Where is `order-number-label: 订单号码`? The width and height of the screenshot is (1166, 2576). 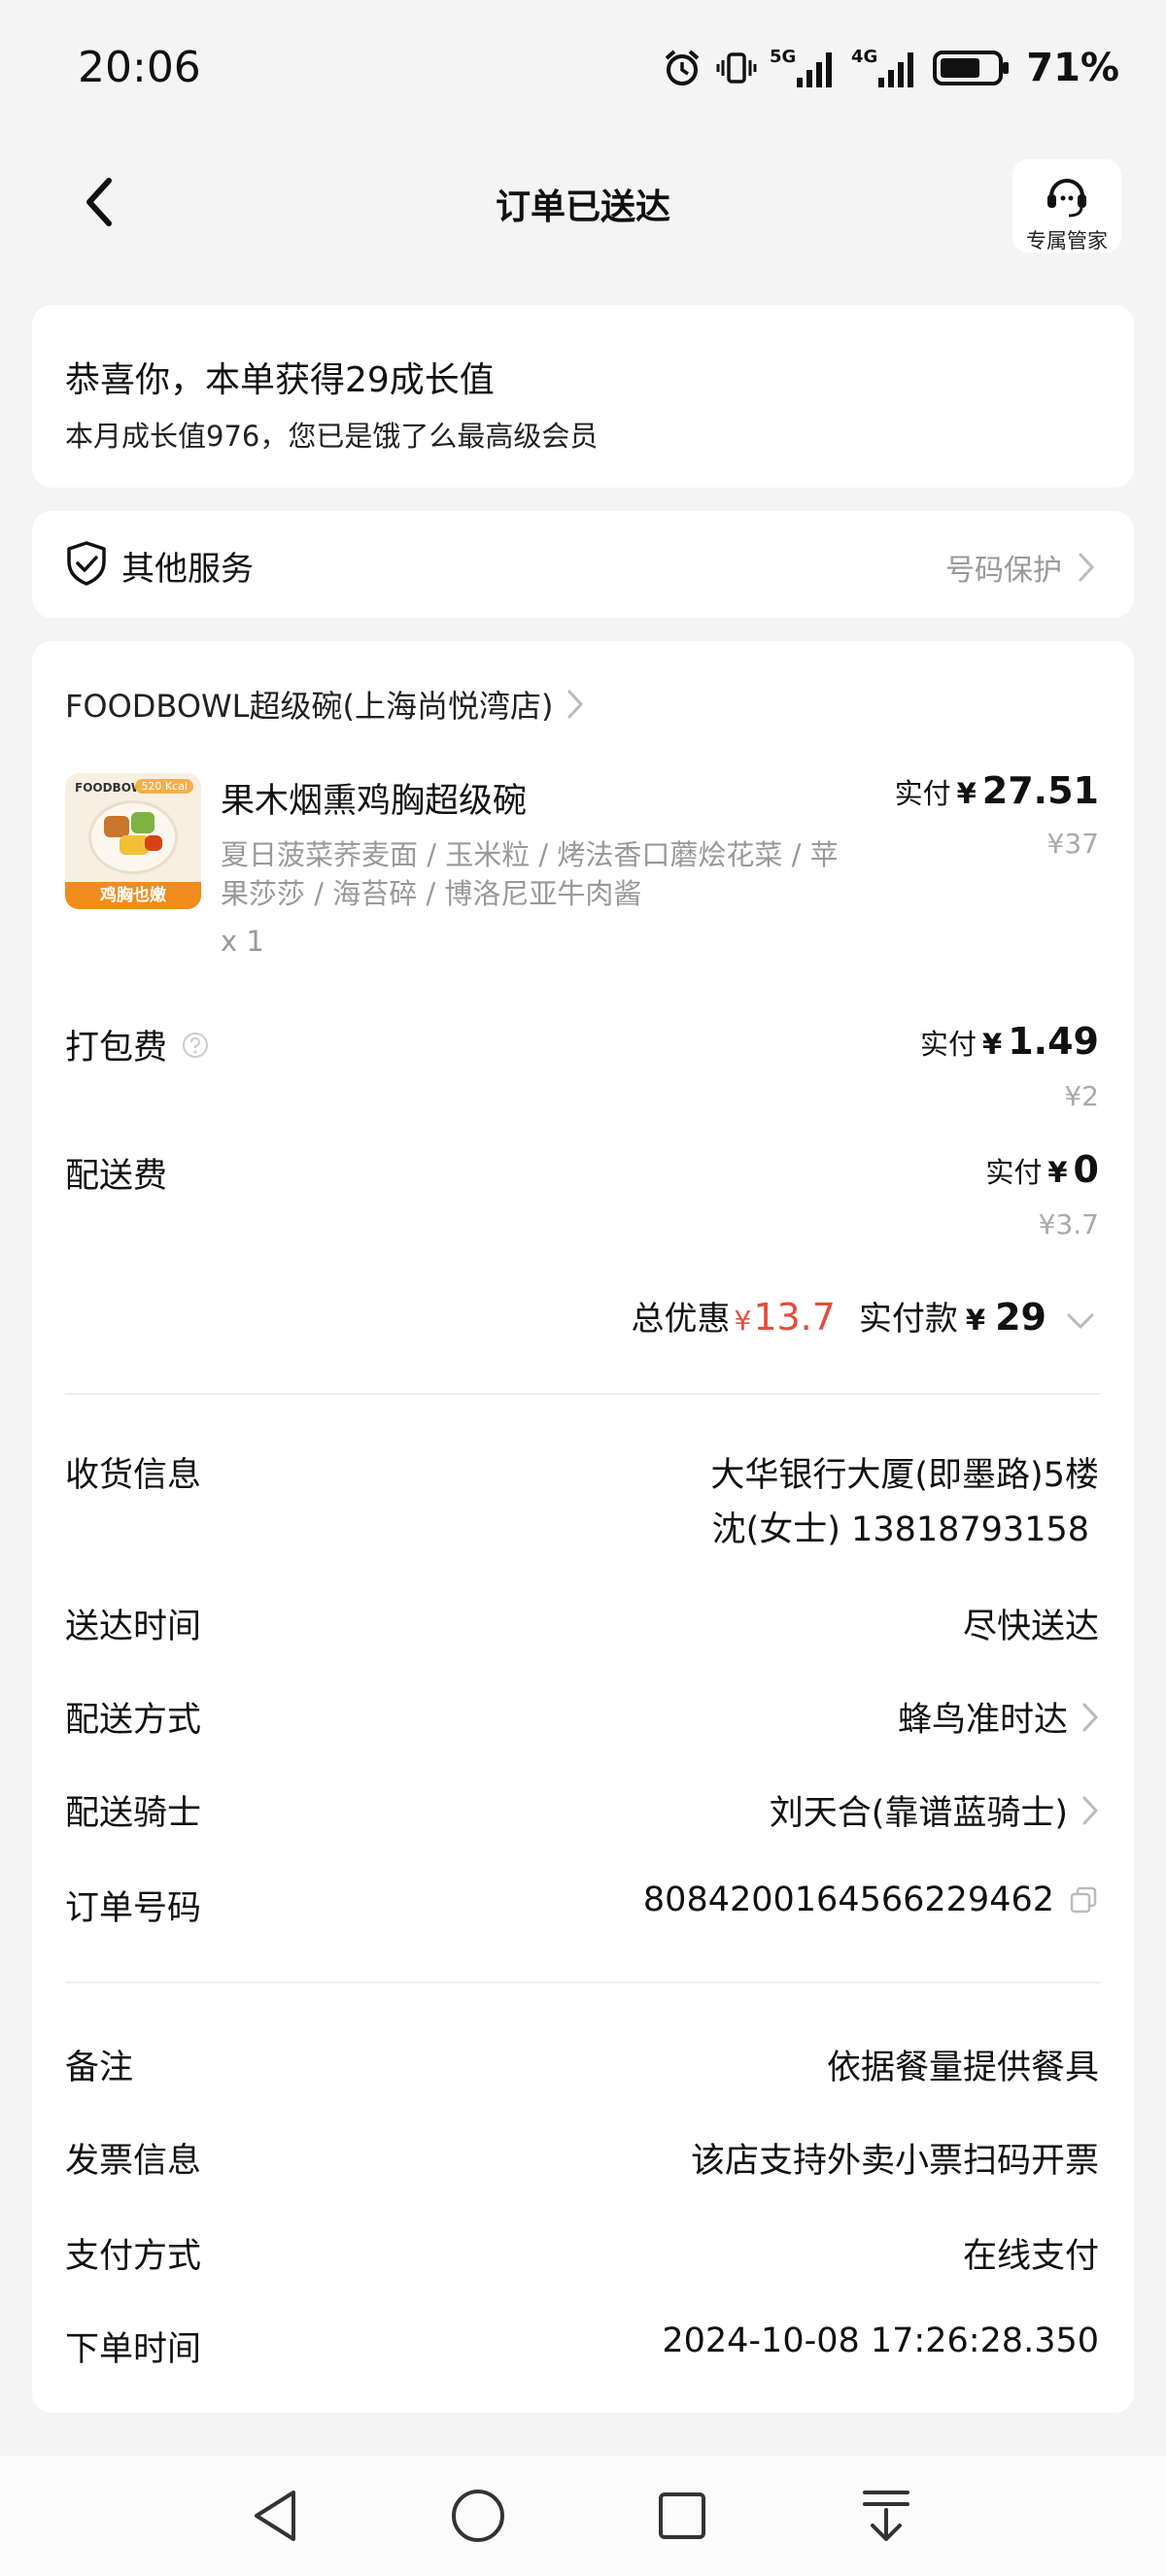 order-number-label: 订单号码 is located at coordinates (133, 1908).